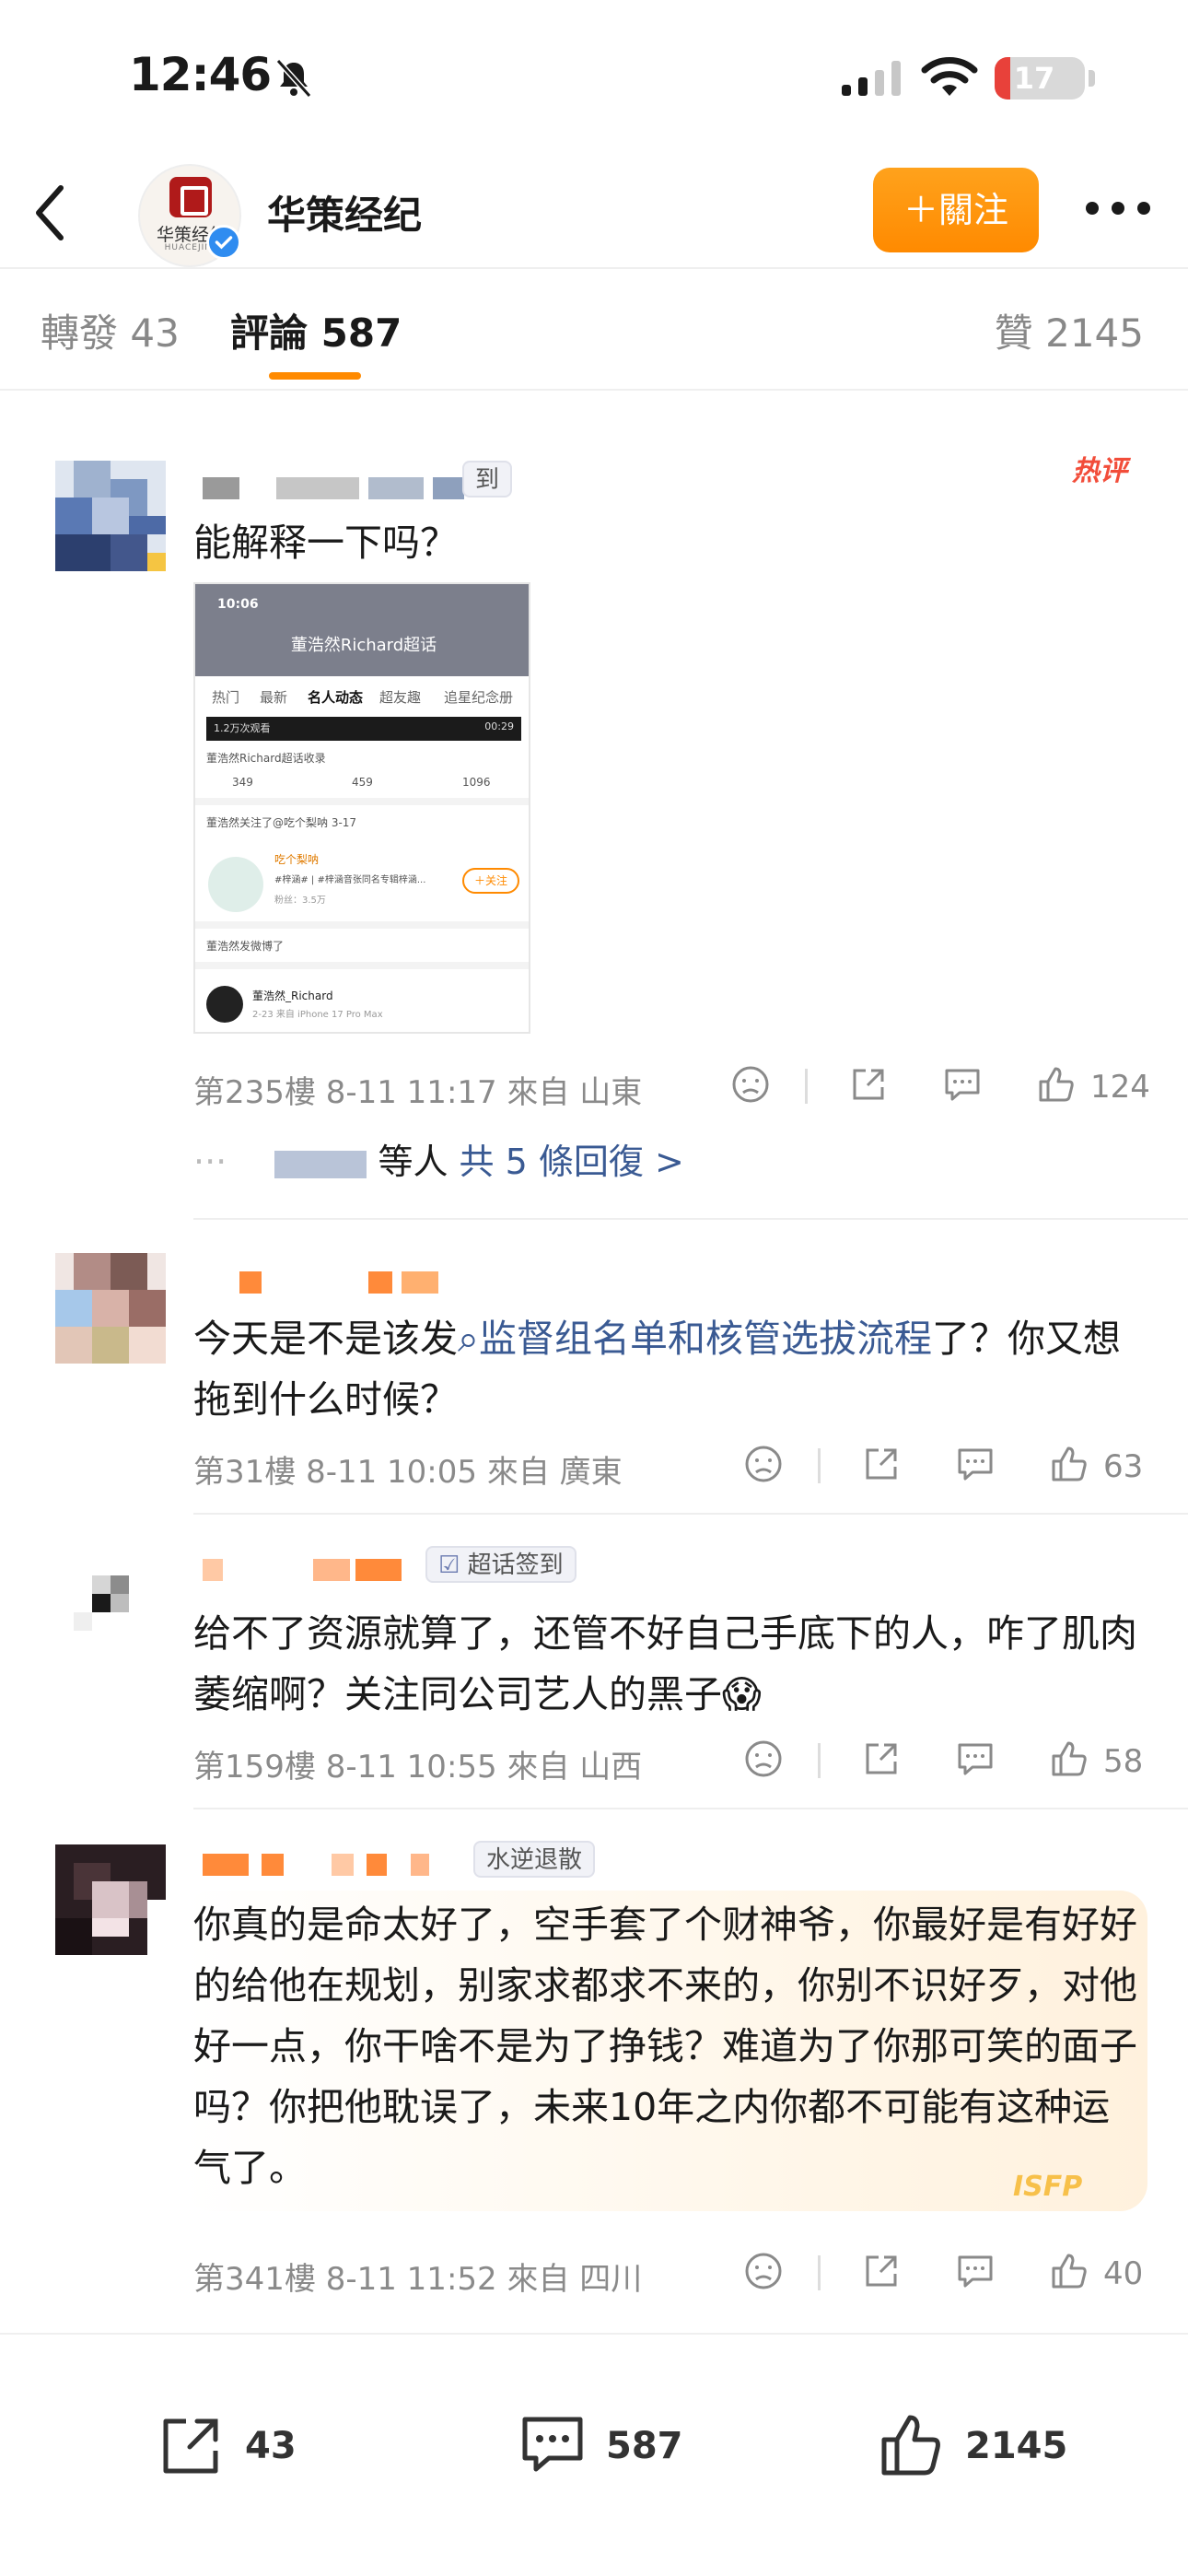 The image size is (1188, 2576). What do you see at coordinates (1034, 78) in the screenshot?
I see `battery-level: 17` at bounding box center [1034, 78].